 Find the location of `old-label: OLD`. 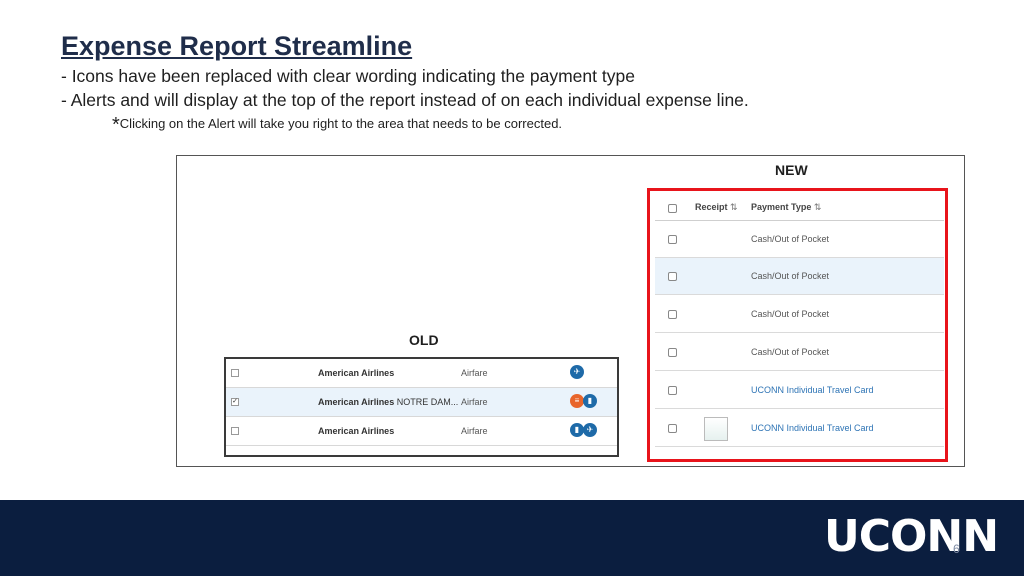

old-label: OLD is located at coordinates (424, 340).